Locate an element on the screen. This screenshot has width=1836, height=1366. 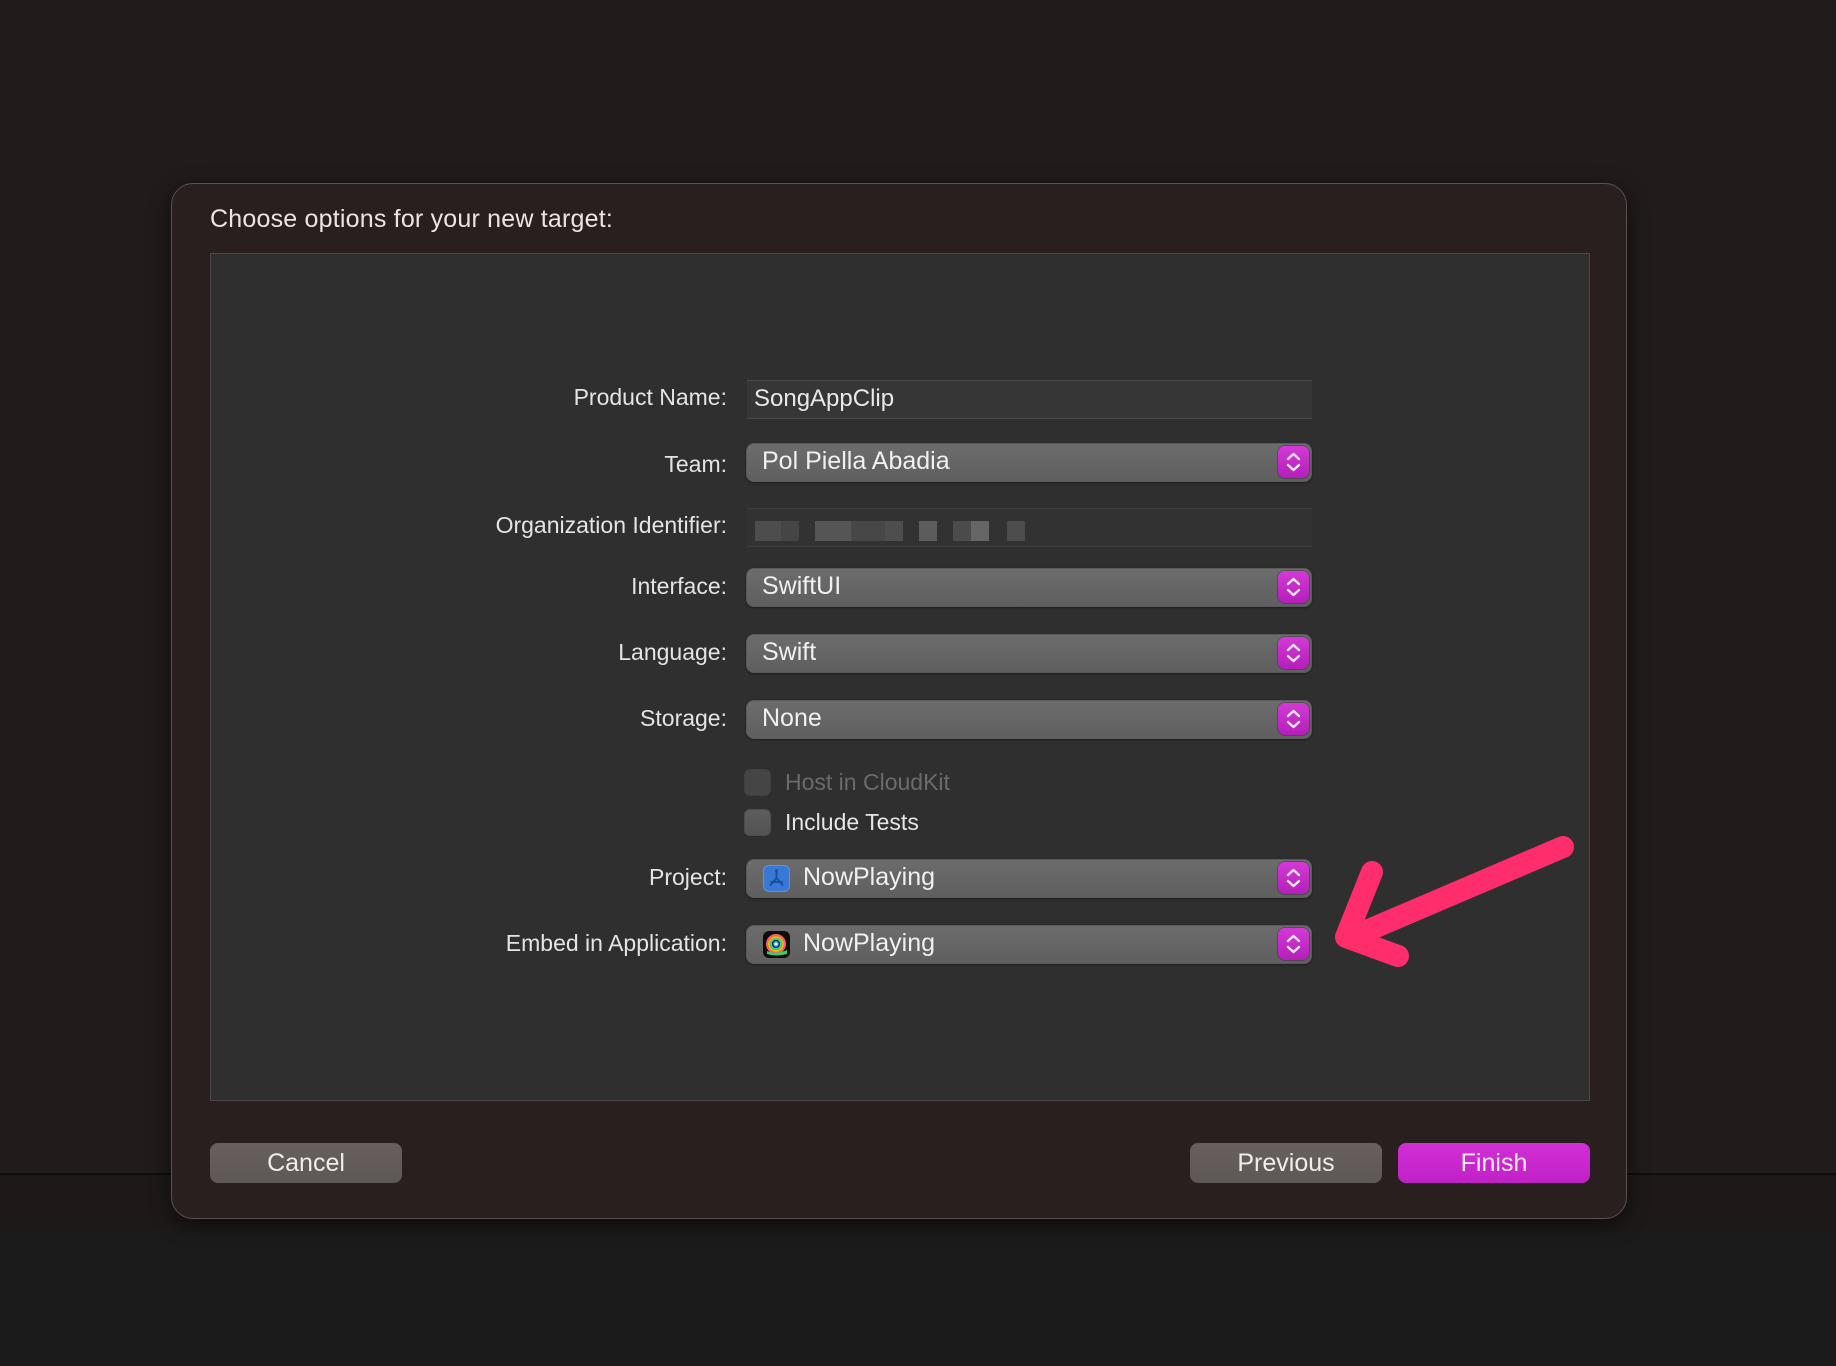
organization-identifier-input is located at coordinates (1029, 527).